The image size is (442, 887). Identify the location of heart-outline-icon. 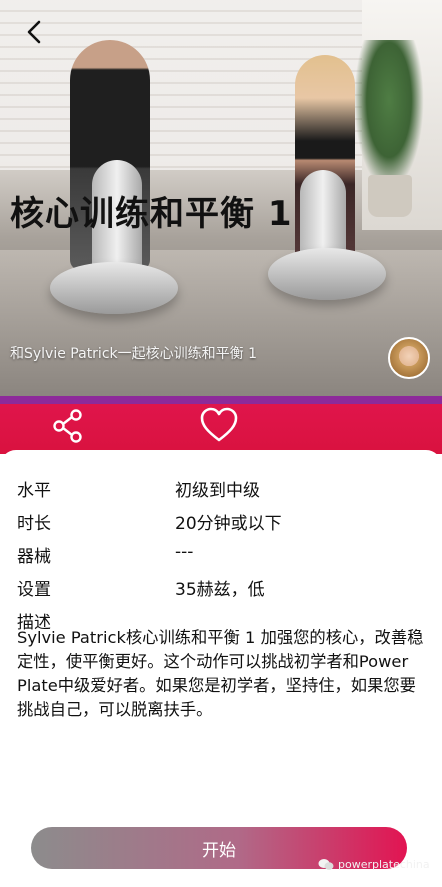
(219, 424).